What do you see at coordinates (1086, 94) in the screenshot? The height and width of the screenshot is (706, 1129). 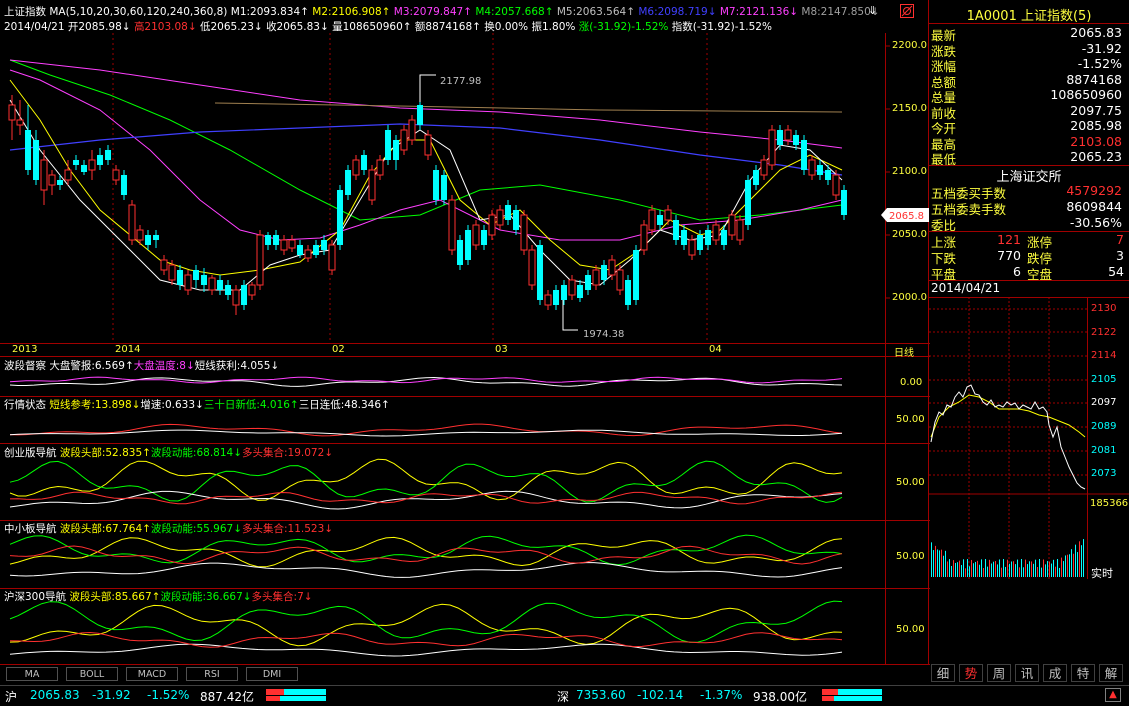 I see `quote-value: 108650960` at bounding box center [1086, 94].